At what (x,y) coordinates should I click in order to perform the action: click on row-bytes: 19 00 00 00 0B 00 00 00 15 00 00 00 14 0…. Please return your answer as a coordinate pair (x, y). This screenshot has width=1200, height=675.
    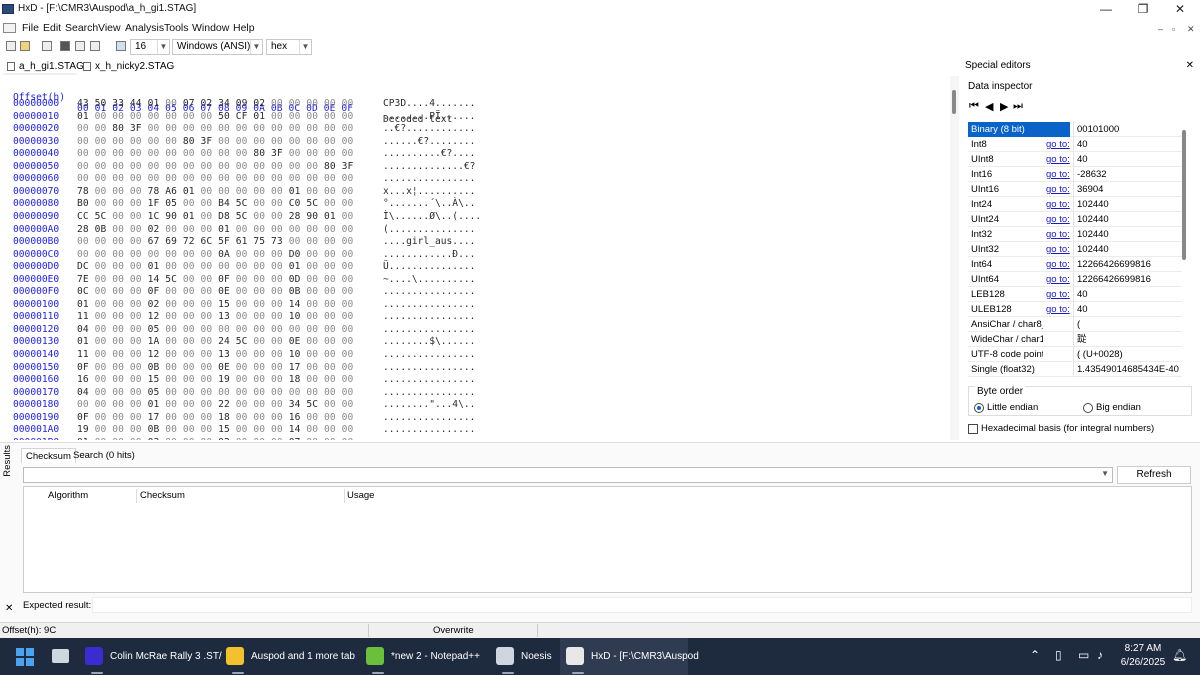
    Looking at the image, I should click on (215, 429).